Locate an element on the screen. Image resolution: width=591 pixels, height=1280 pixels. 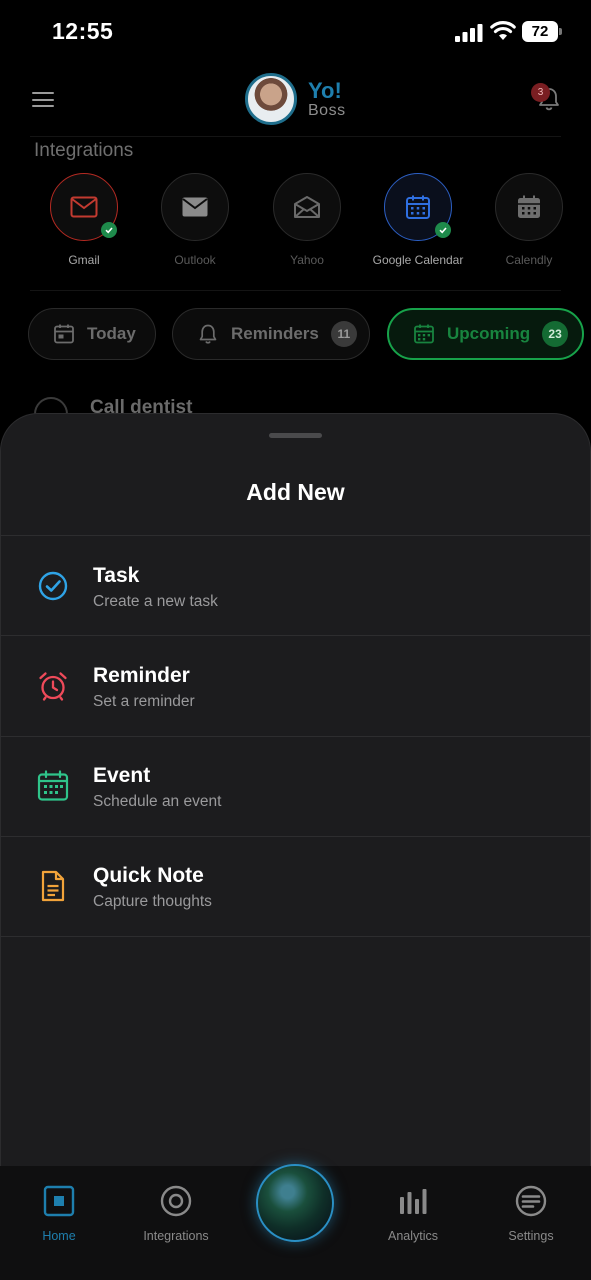
filter-upcoming: Upcoming 23 is located at coordinates (485, 334).